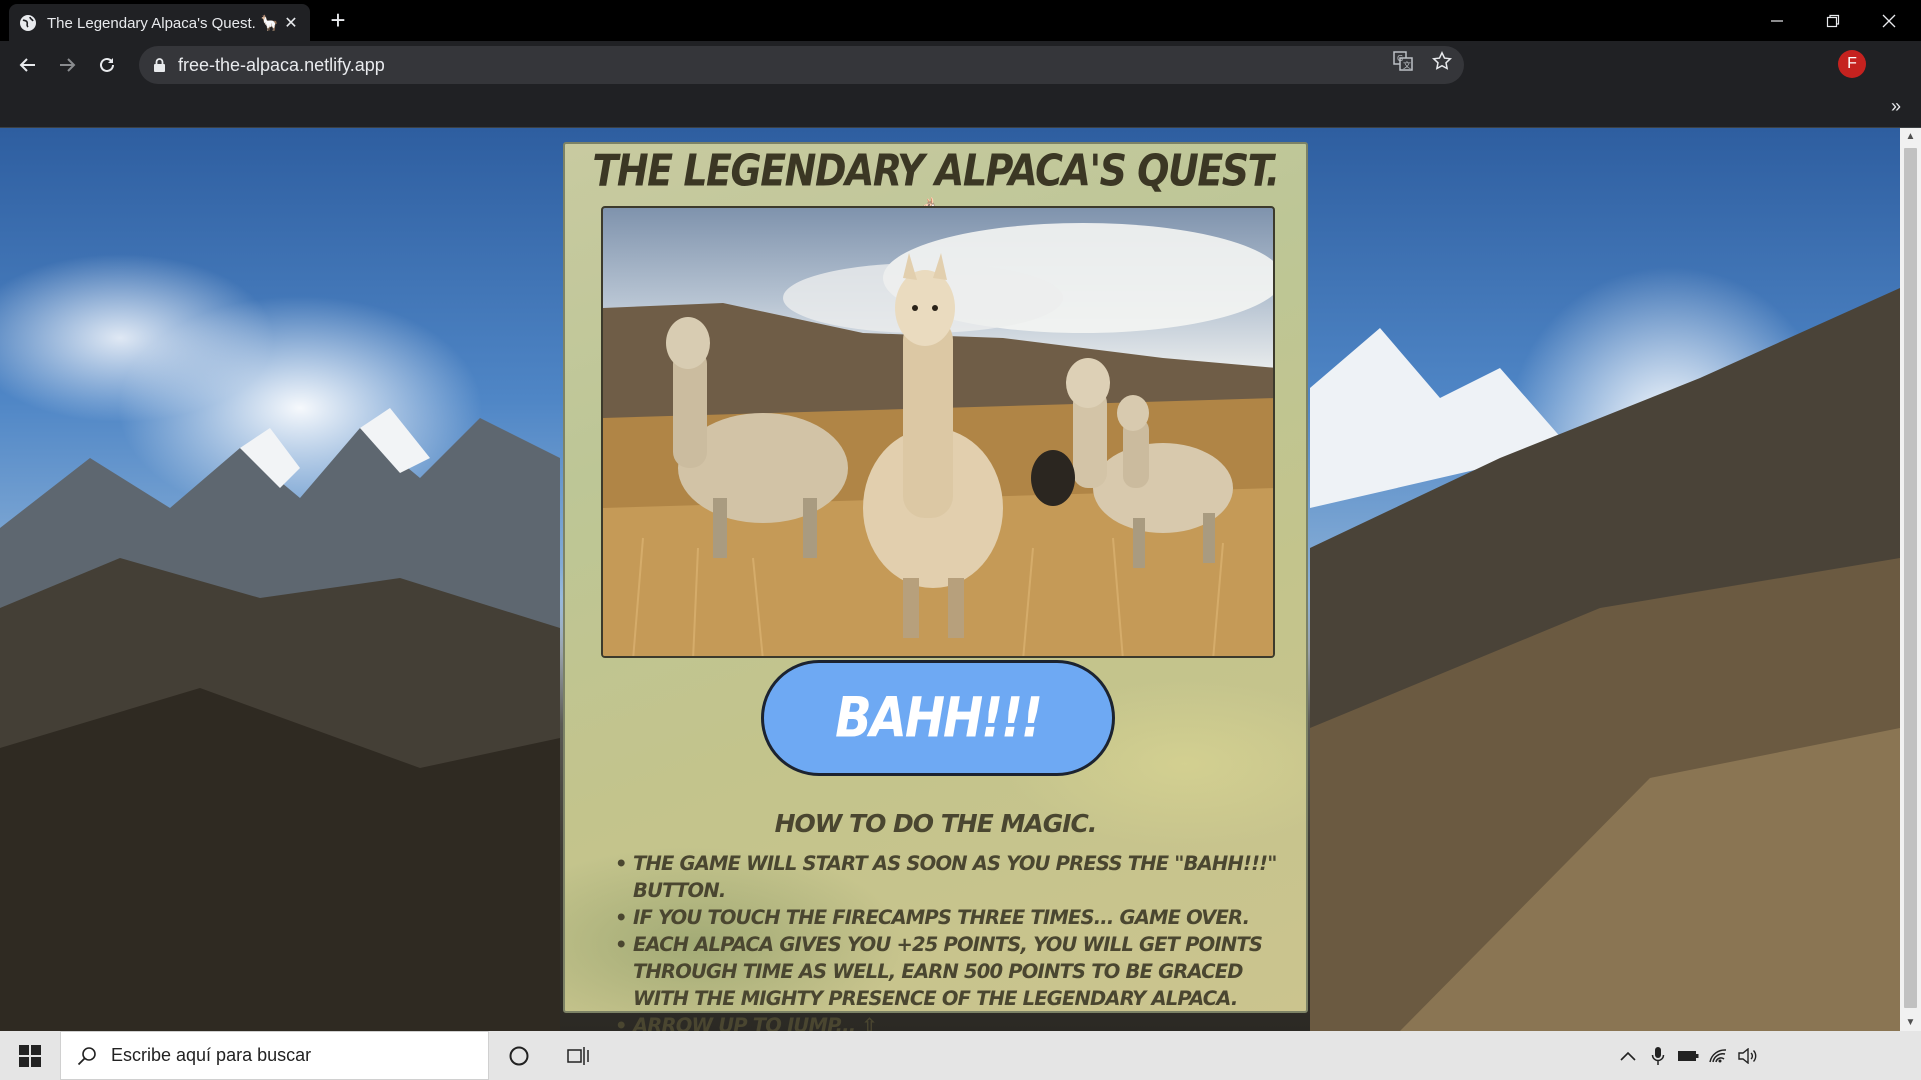 This screenshot has height=1080, width=1921. I want to click on how-to-heading: HOW TO DO THE MAGIC., so click(936, 823).